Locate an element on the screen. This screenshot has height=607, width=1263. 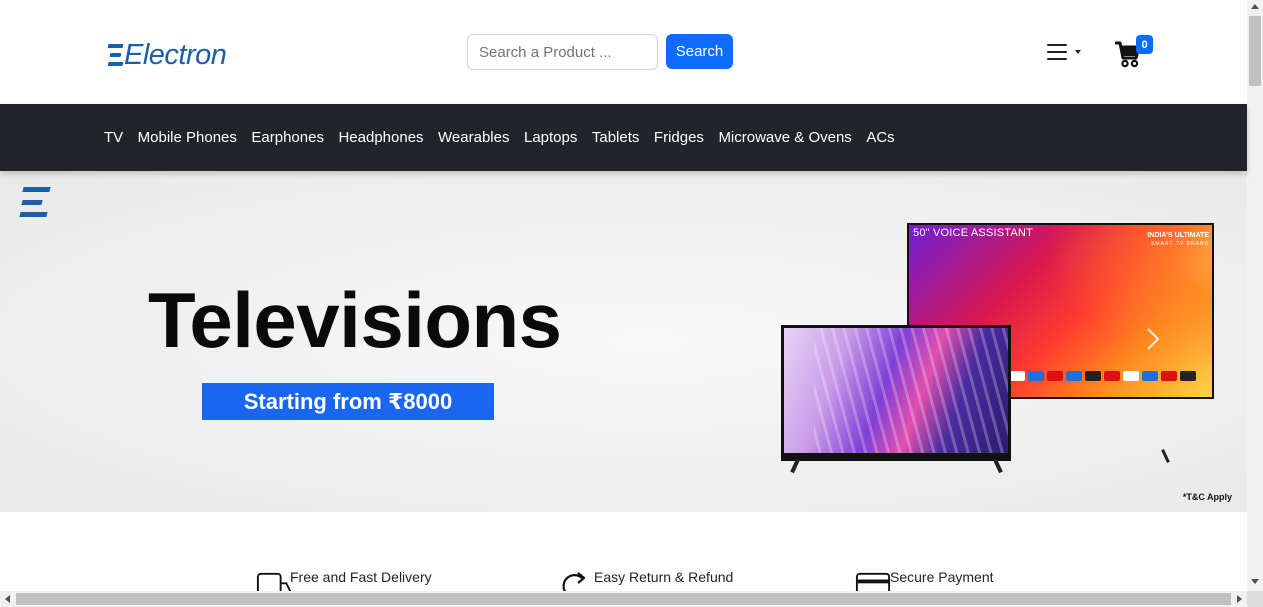
scroll-right-arrow-icon is located at coordinates (1239, 599).